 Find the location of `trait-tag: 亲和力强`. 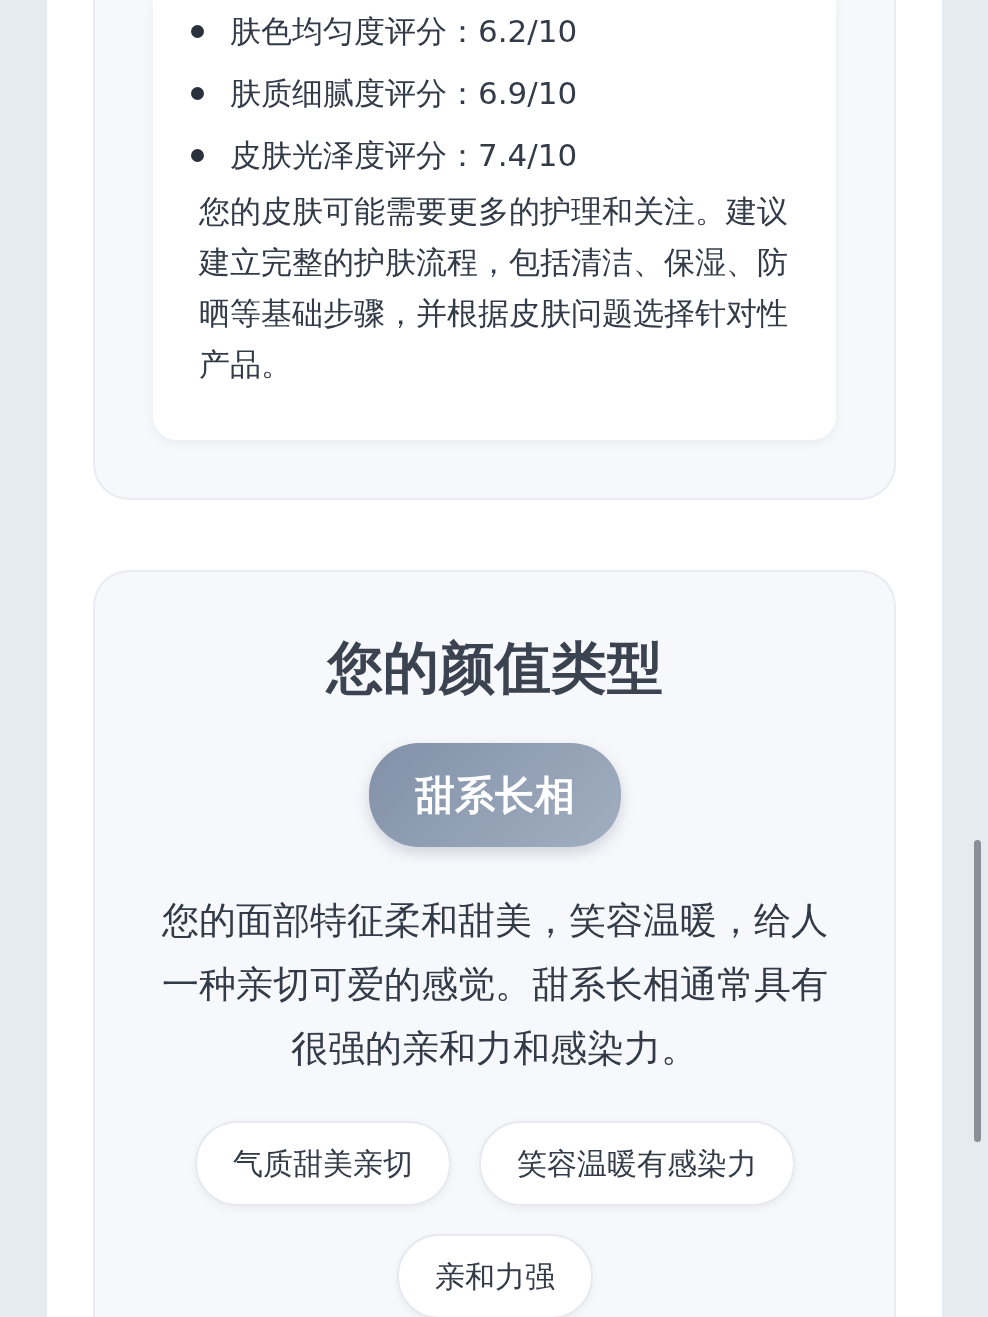

trait-tag: 亲和力强 is located at coordinates (494, 1275).